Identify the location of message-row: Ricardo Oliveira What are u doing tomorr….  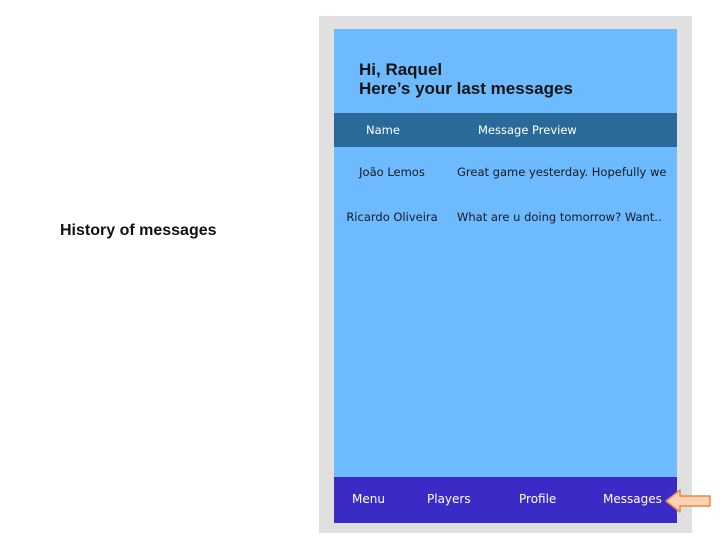
(505, 218).